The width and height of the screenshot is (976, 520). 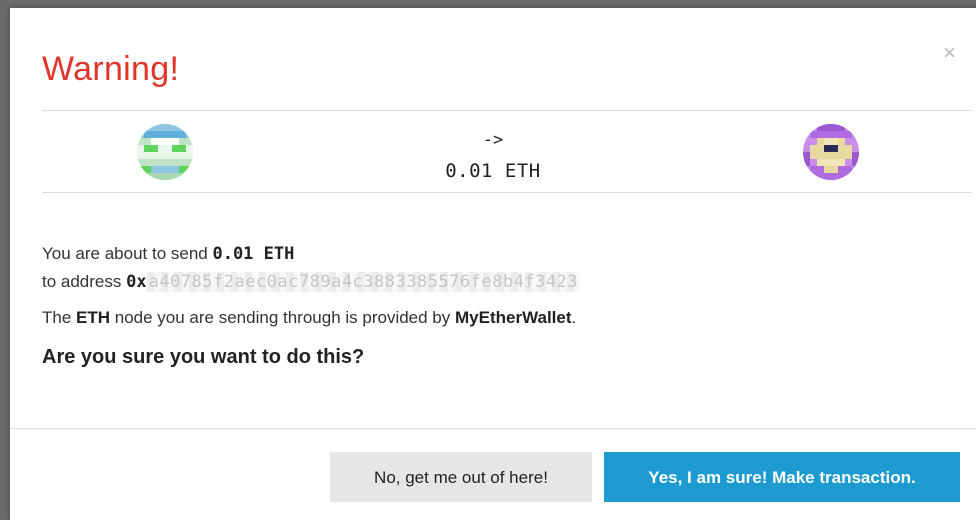 What do you see at coordinates (493, 428) in the screenshot?
I see `footer-divider` at bounding box center [493, 428].